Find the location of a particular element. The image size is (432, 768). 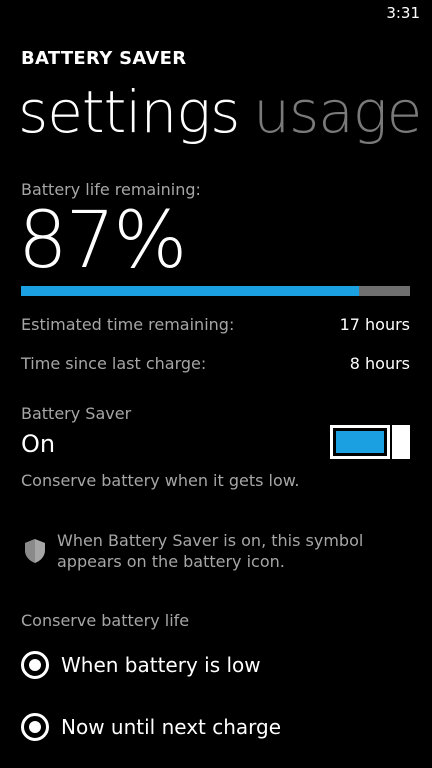

battery-saver-state: On is located at coordinates (38, 444).